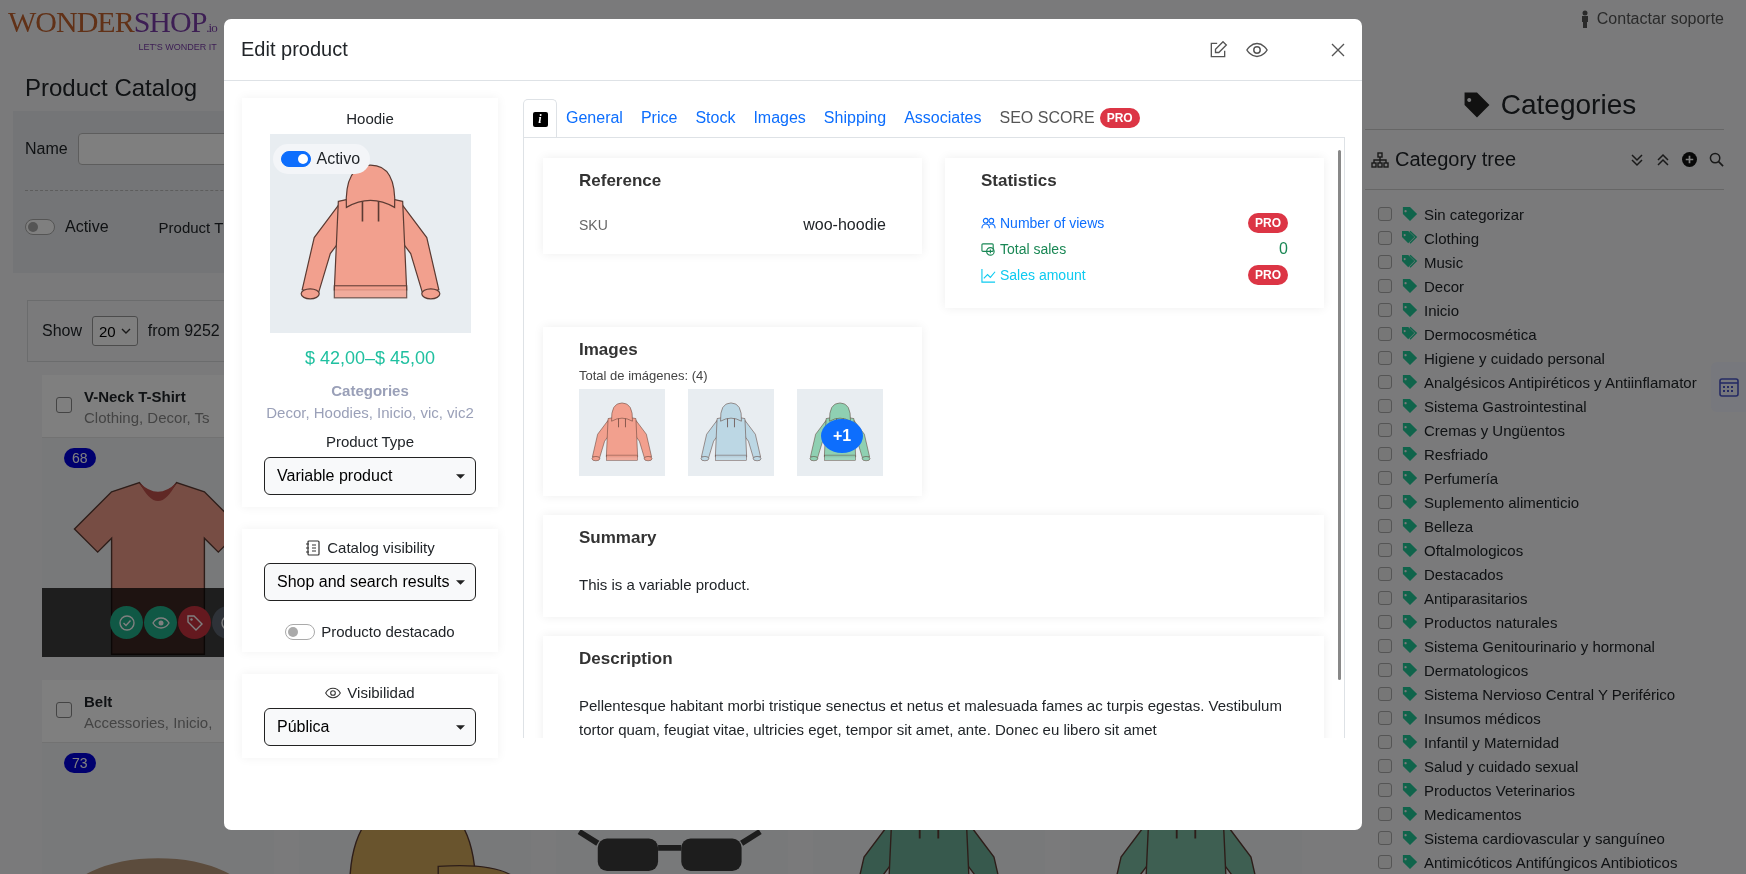 The height and width of the screenshot is (874, 1746). Describe the element at coordinates (191, 227) in the screenshot. I see `filter-label: Product T` at that location.